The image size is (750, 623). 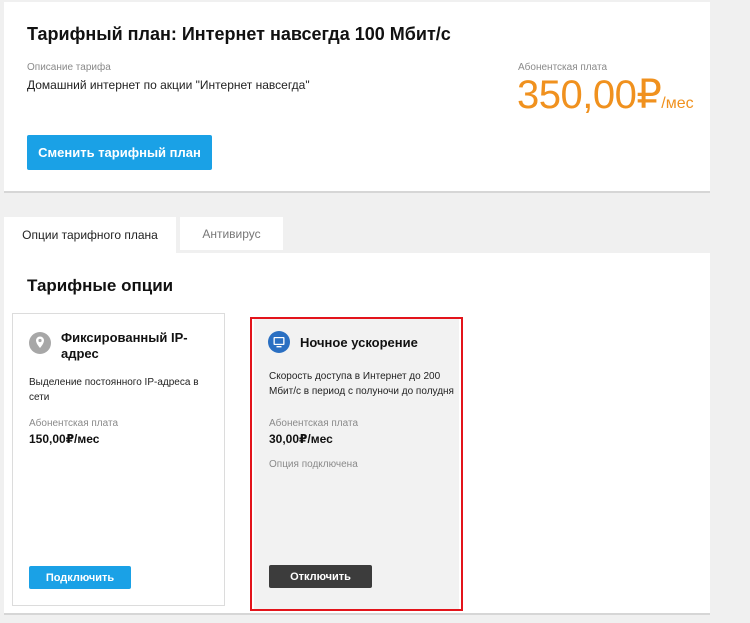 I want to click on option-price: 30,00₽/мес, so click(x=301, y=439).